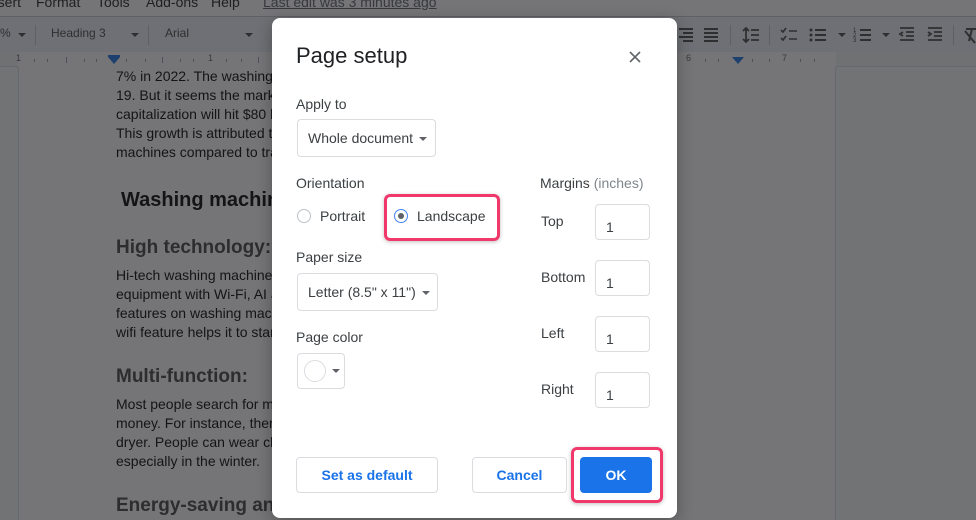 The image size is (976, 520). What do you see at coordinates (343, 216) in the screenshot?
I see `portrait-label: Portrait` at bounding box center [343, 216].